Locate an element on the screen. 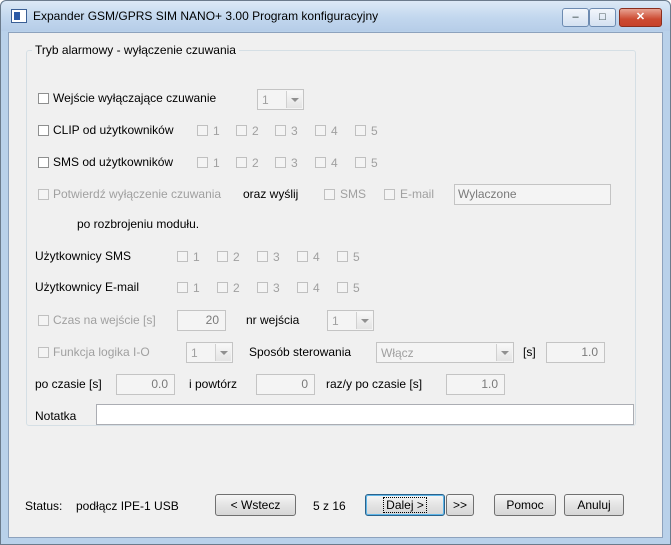 The image size is (671, 545). sms-user-3-label: 3 is located at coordinates (294, 163).